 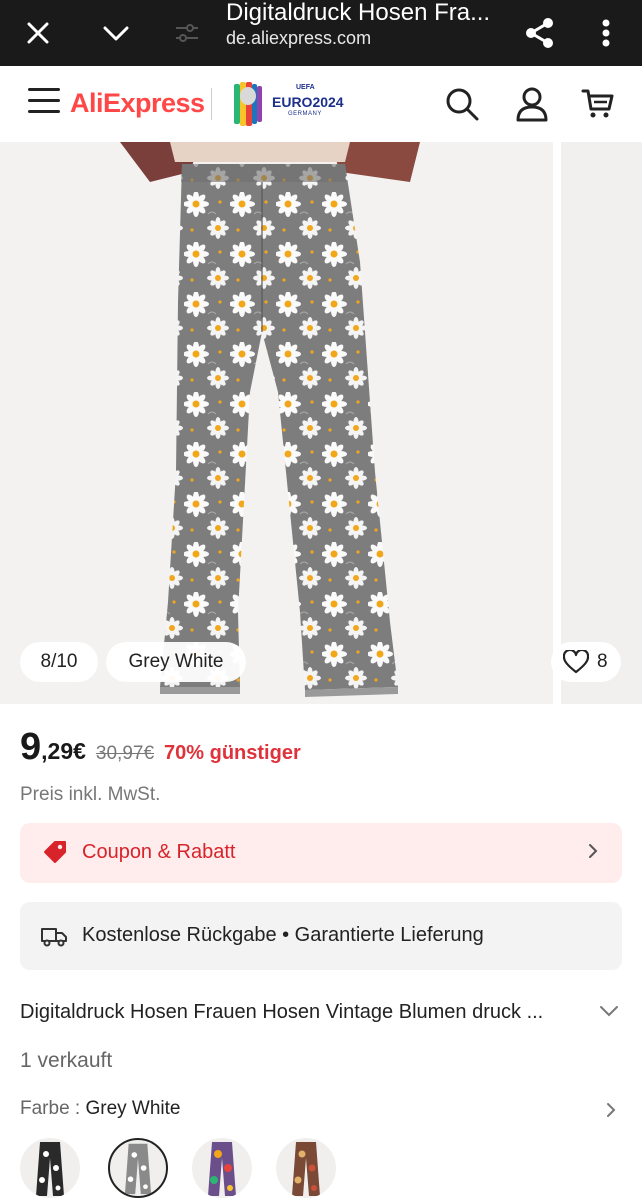 What do you see at coordinates (298, 38) in the screenshot?
I see `browser-url: de.aliexpress.com` at bounding box center [298, 38].